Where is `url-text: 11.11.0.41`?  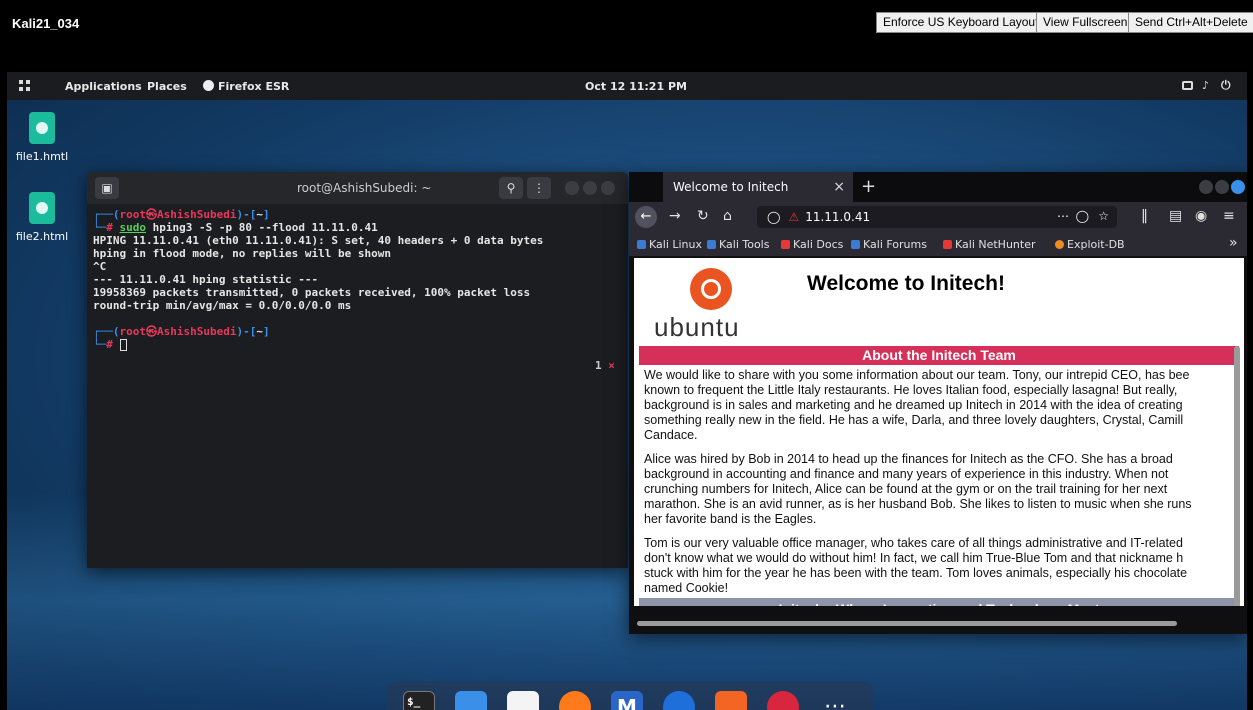
url-text: 11.11.0.41 is located at coordinates (838, 217).